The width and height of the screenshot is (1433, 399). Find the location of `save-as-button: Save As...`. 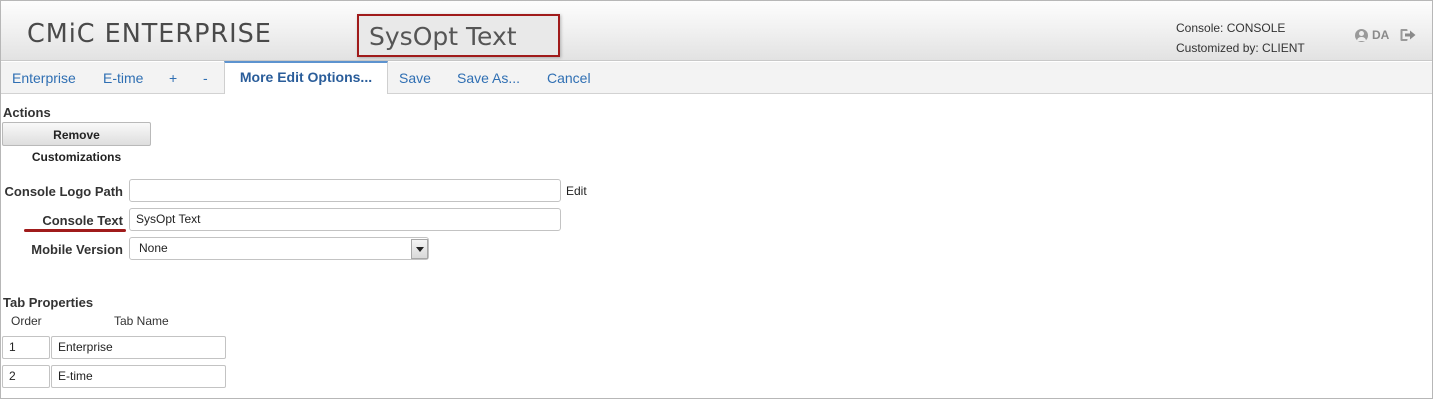

save-as-button: Save As... is located at coordinates (488, 78).